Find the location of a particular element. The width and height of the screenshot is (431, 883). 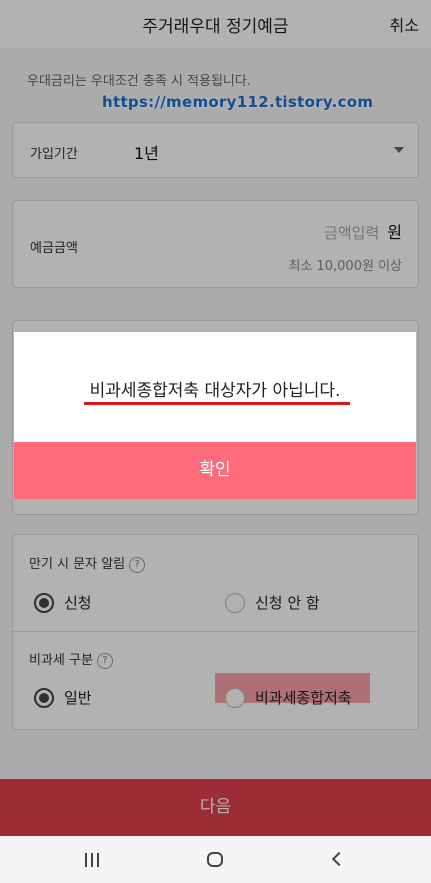

back-icon is located at coordinates (339, 859).